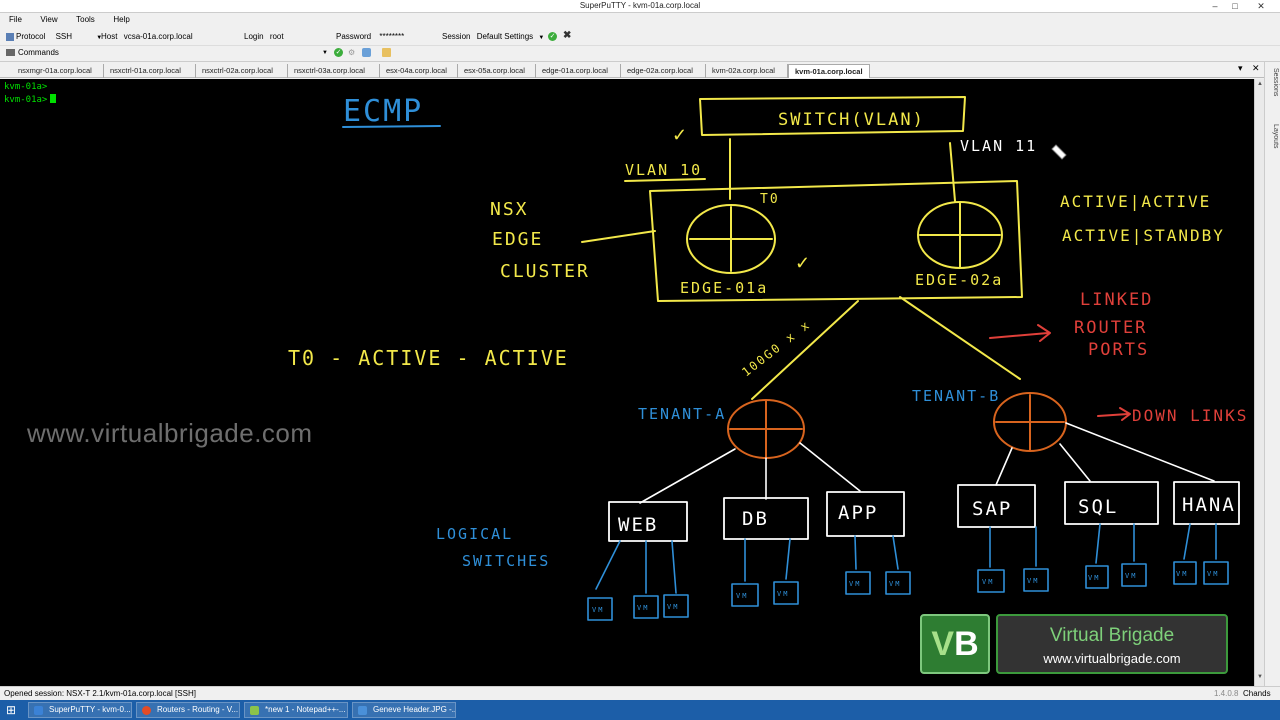 This screenshot has width=1280, height=720. Describe the element at coordinates (1261, 6) in the screenshot. I see `close-icon: ✕` at that location.